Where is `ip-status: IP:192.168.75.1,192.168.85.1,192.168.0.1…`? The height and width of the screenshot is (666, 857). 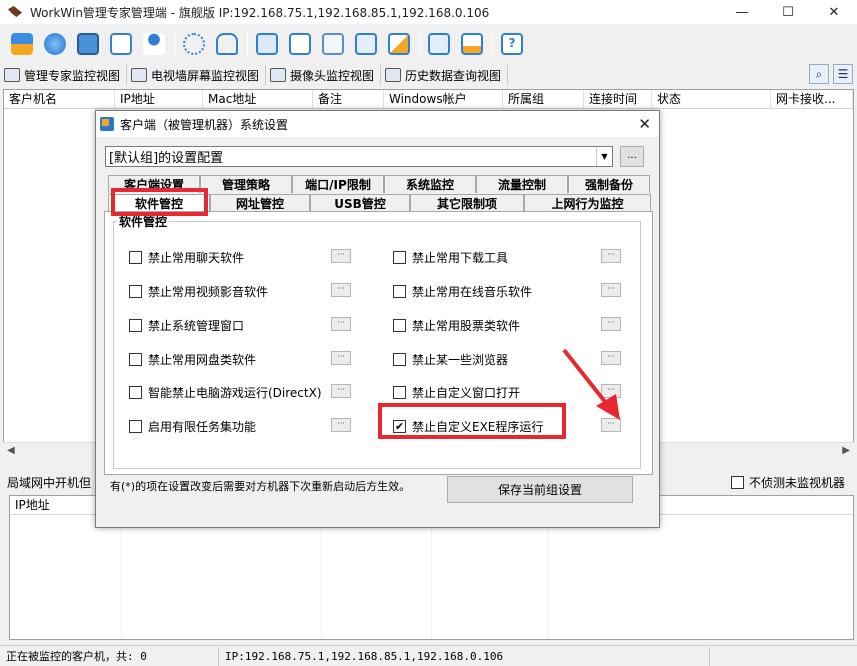
ip-status: IP:192.168.75.1,192.168.85.1,192.168.0.1… is located at coordinates (464, 656).